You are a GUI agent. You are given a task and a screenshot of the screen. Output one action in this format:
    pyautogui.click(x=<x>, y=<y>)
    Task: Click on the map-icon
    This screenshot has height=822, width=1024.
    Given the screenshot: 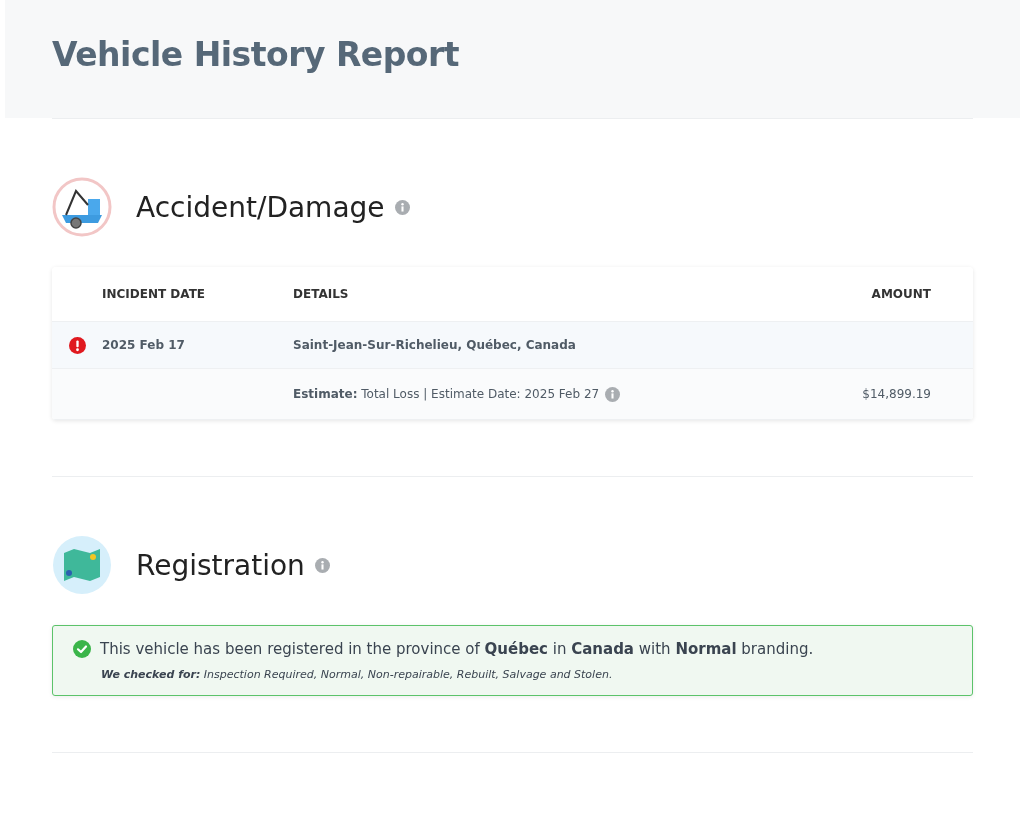 What is the action you would take?
    pyautogui.click(x=82, y=565)
    